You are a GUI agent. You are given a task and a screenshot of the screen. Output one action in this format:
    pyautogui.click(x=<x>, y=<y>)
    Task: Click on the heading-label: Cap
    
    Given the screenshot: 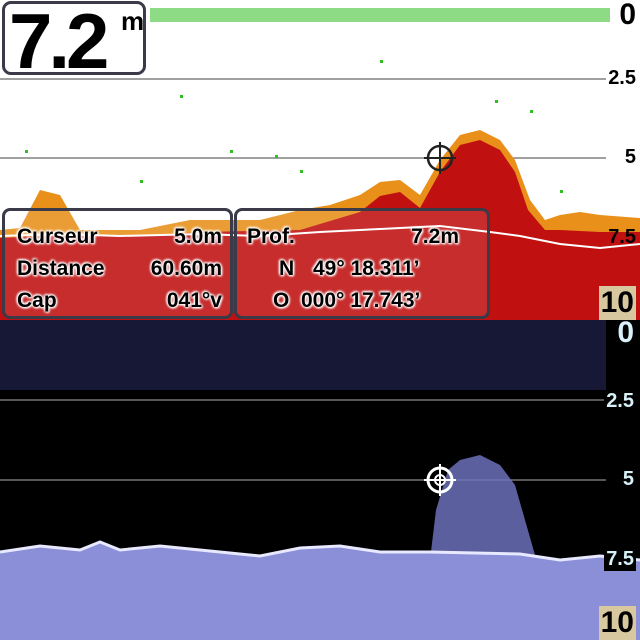 What is the action you would take?
    pyautogui.click(x=37, y=300)
    